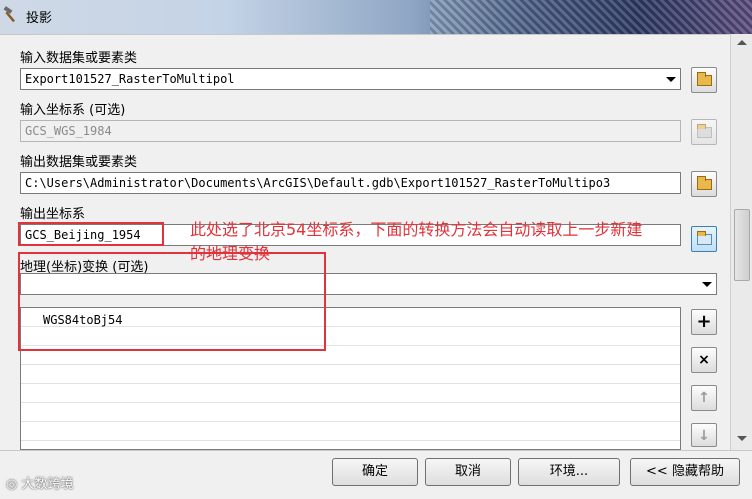 This screenshot has height=499, width=752. What do you see at coordinates (68, 131) in the screenshot?
I see `input-crs-value: GCS_WGS_1984` at bounding box center [68, 131].